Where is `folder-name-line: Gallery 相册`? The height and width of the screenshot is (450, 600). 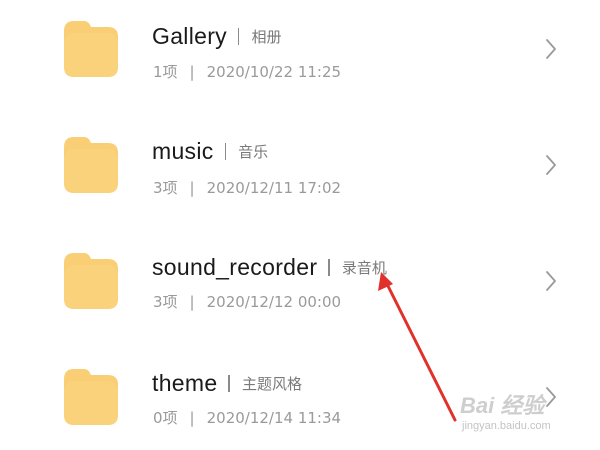
folder-name-line: Gallery 相册 is located at coordinates (216, 36).